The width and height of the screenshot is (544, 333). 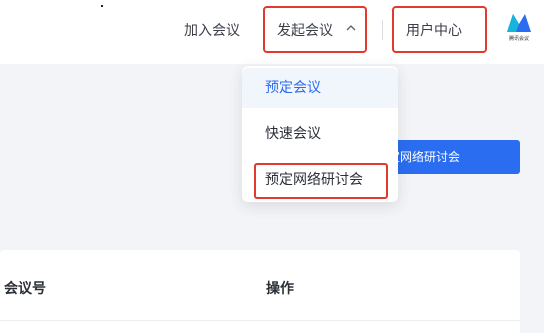 I want to click on schedule-webinar-primary-label: 预定网络研讨会, so click(x=425, y=157).